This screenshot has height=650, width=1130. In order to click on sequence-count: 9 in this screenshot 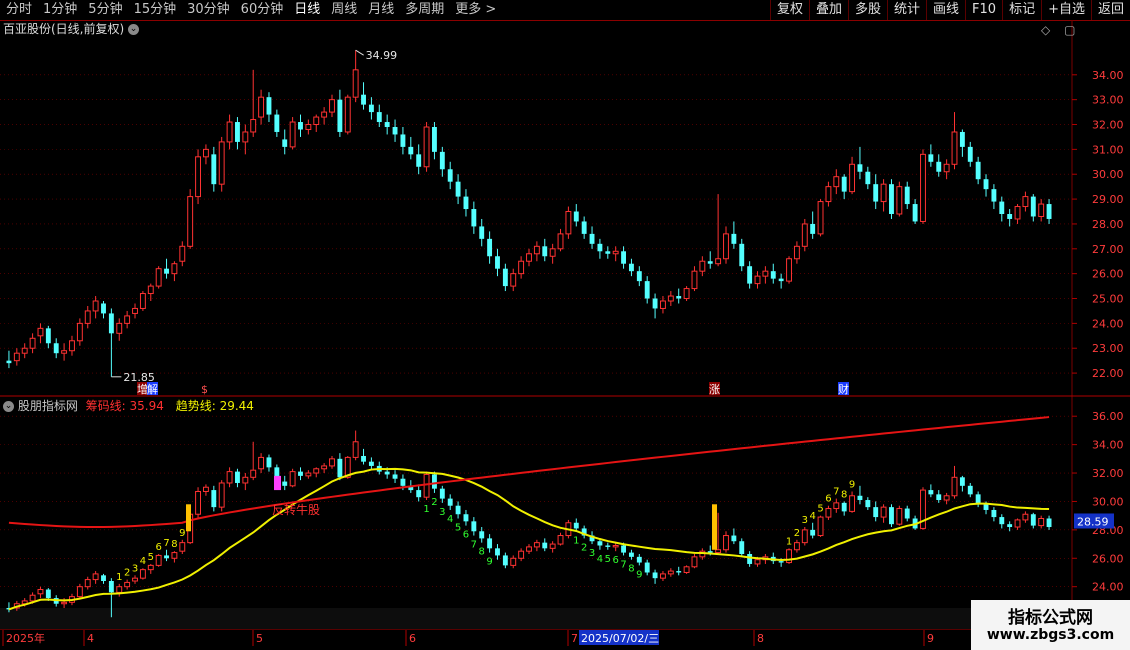, I will do `click(639, 574)`.